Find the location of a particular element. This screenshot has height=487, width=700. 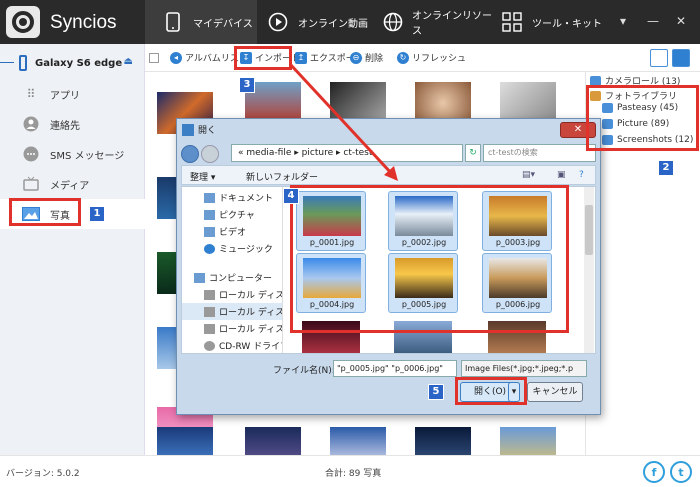

step-badge-1: 1 is located at coordinates (97, 214).